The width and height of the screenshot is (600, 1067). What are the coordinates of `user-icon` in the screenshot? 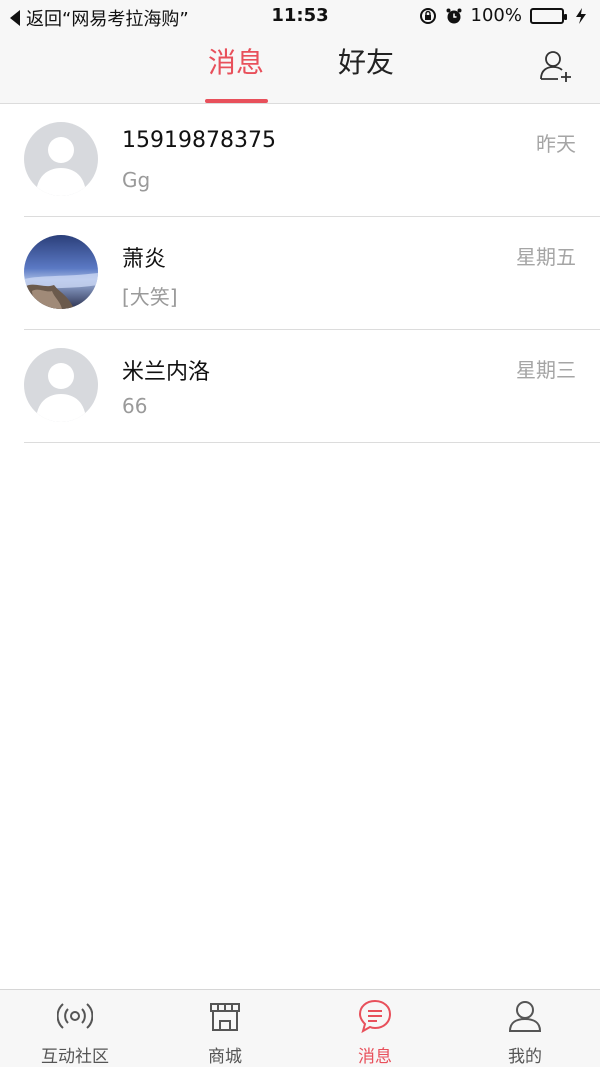 It's located at (525, 1016).